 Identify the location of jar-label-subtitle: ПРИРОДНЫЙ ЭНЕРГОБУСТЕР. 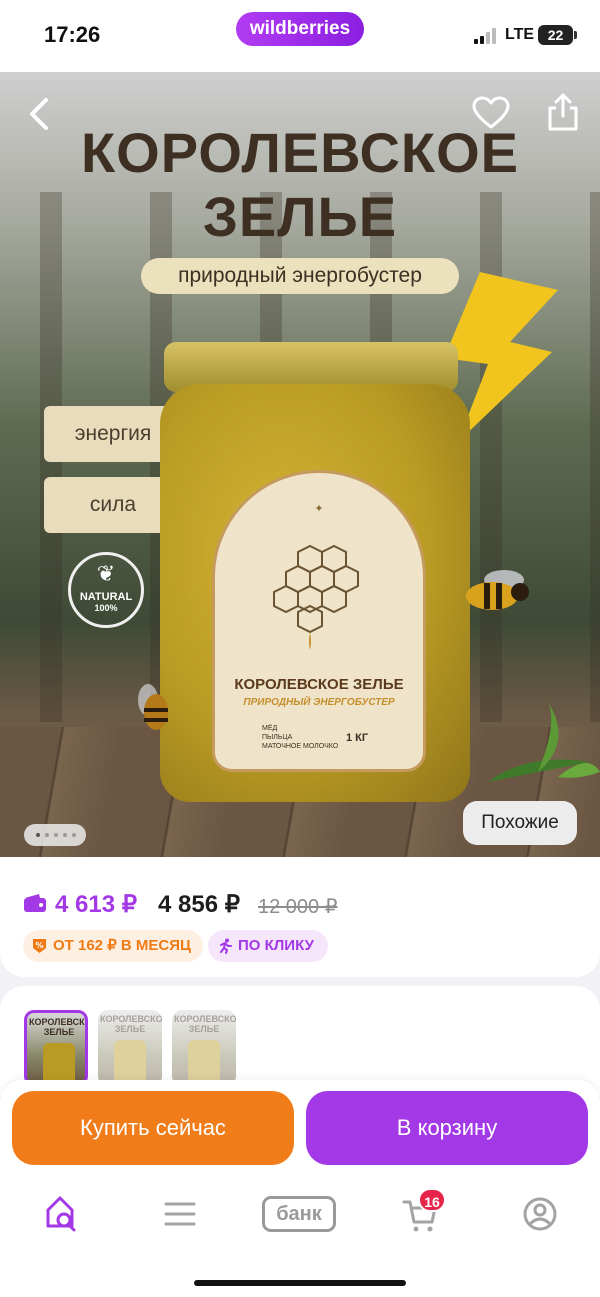
(319, 702).